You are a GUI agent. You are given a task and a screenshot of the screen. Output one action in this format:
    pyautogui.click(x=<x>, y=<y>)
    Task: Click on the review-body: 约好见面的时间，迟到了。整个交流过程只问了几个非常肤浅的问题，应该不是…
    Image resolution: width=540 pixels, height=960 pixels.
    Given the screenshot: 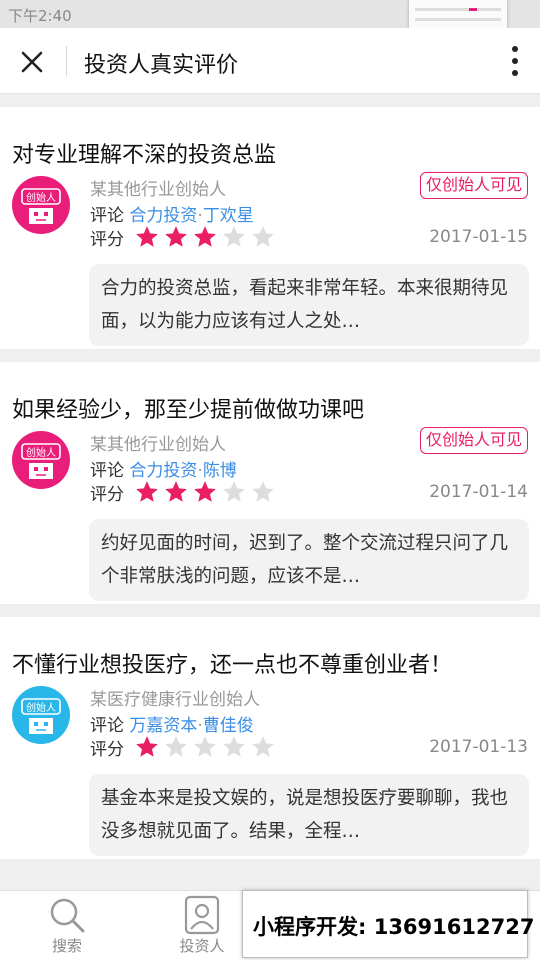 What is the action you would take?
    pyautogui.click(x=309, y=560)
    